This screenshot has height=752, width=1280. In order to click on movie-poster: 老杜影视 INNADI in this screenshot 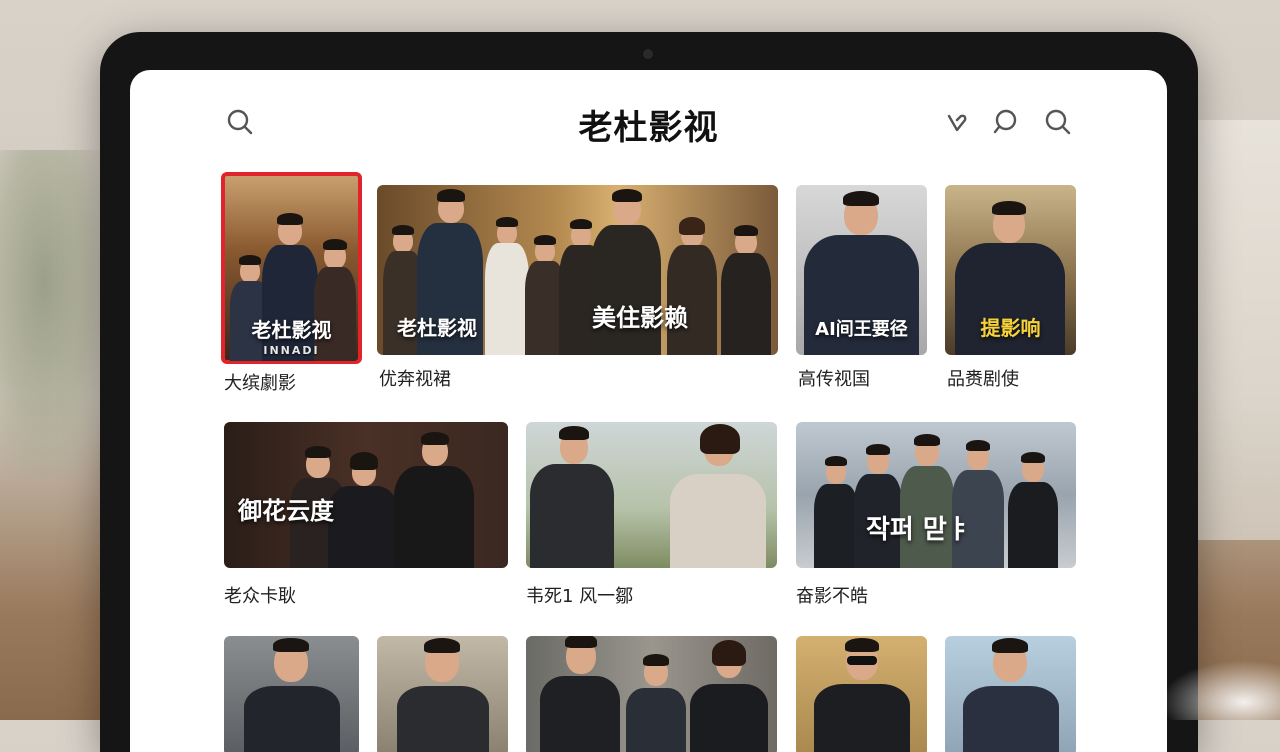, I will do `click(291, 268)`.